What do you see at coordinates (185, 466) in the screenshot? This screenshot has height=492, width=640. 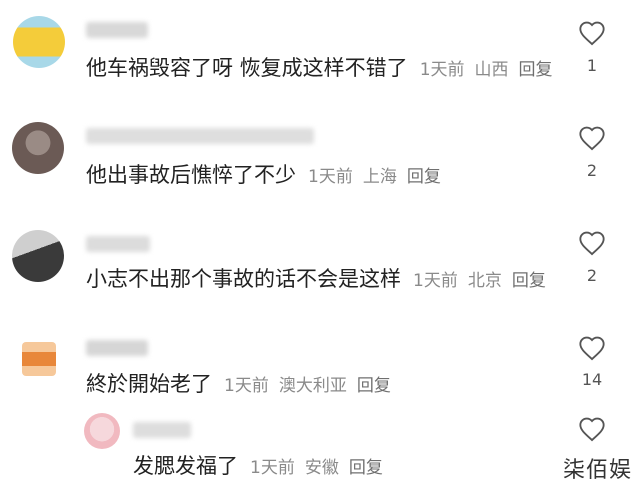 I see `comment-text: 发腮发福了` at bounding box center [185, 466].